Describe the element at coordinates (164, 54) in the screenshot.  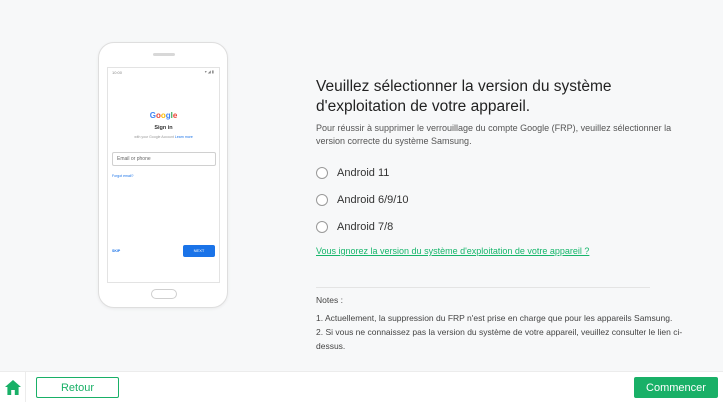
I see `phone-speaker` at that location.